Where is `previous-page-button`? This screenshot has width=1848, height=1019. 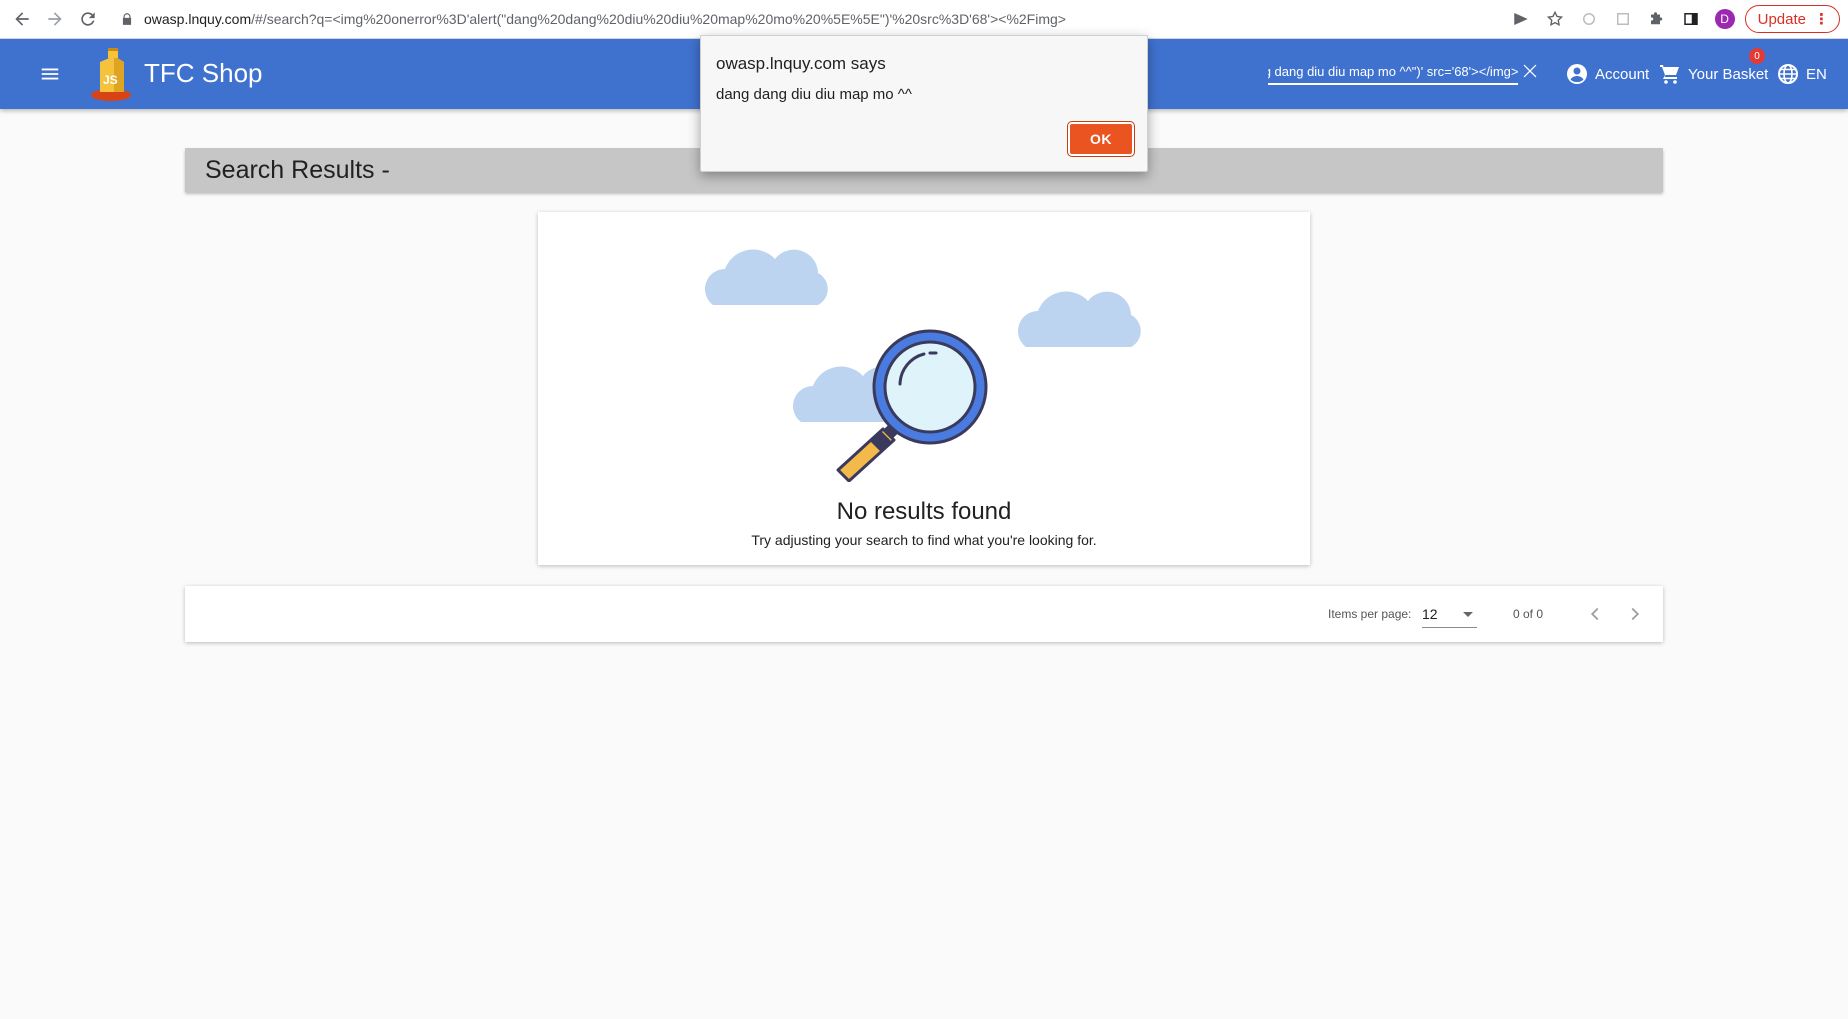 previous-page-button is located at coordinates (1595, 614).